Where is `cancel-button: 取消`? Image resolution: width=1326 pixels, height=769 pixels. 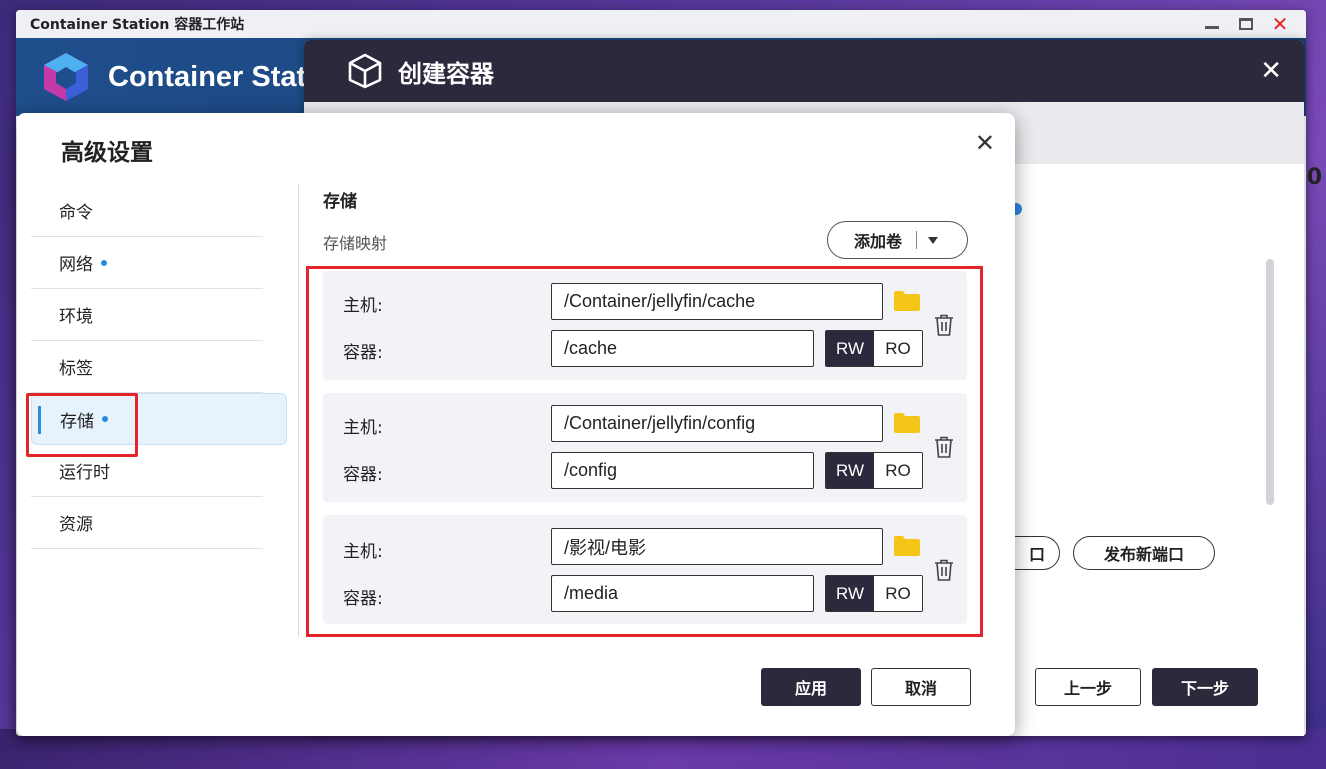
cancel-button: 取消 is located at coordinates (921, 687).